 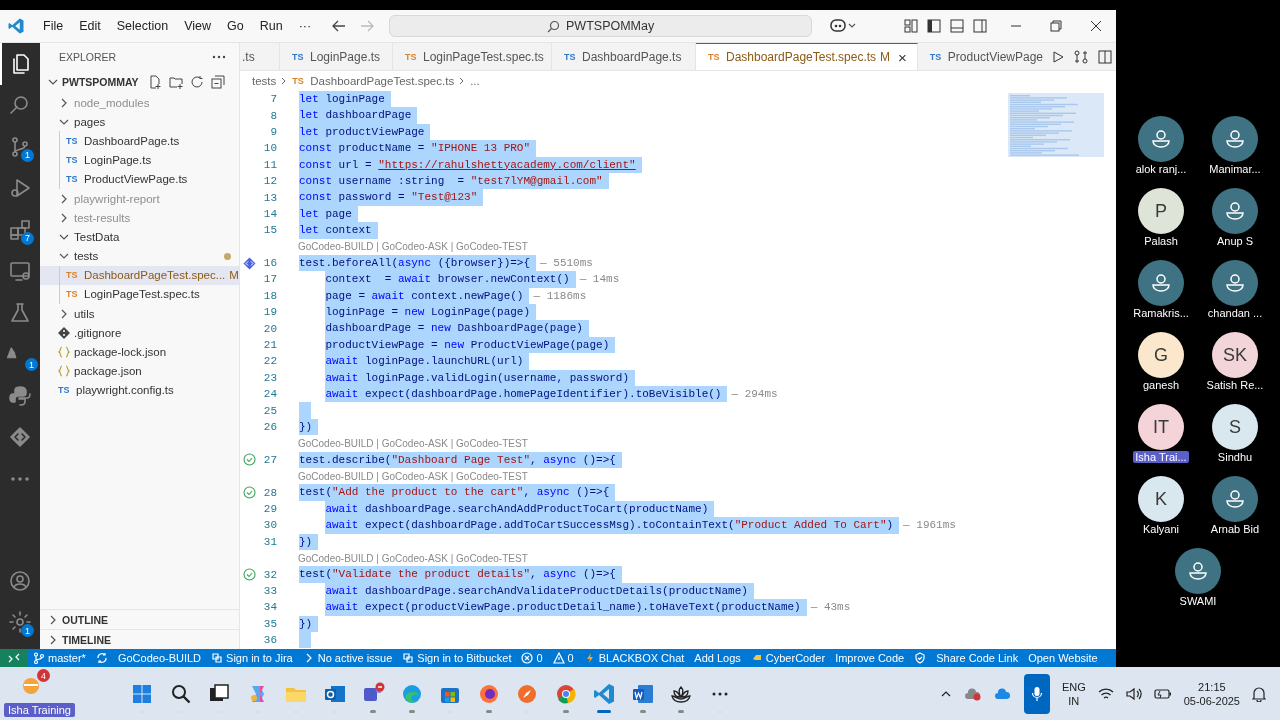 What do you see at coordinates (20, 271) in the screenshot?
I see `remote-icon` at bounding box center [20, 271].